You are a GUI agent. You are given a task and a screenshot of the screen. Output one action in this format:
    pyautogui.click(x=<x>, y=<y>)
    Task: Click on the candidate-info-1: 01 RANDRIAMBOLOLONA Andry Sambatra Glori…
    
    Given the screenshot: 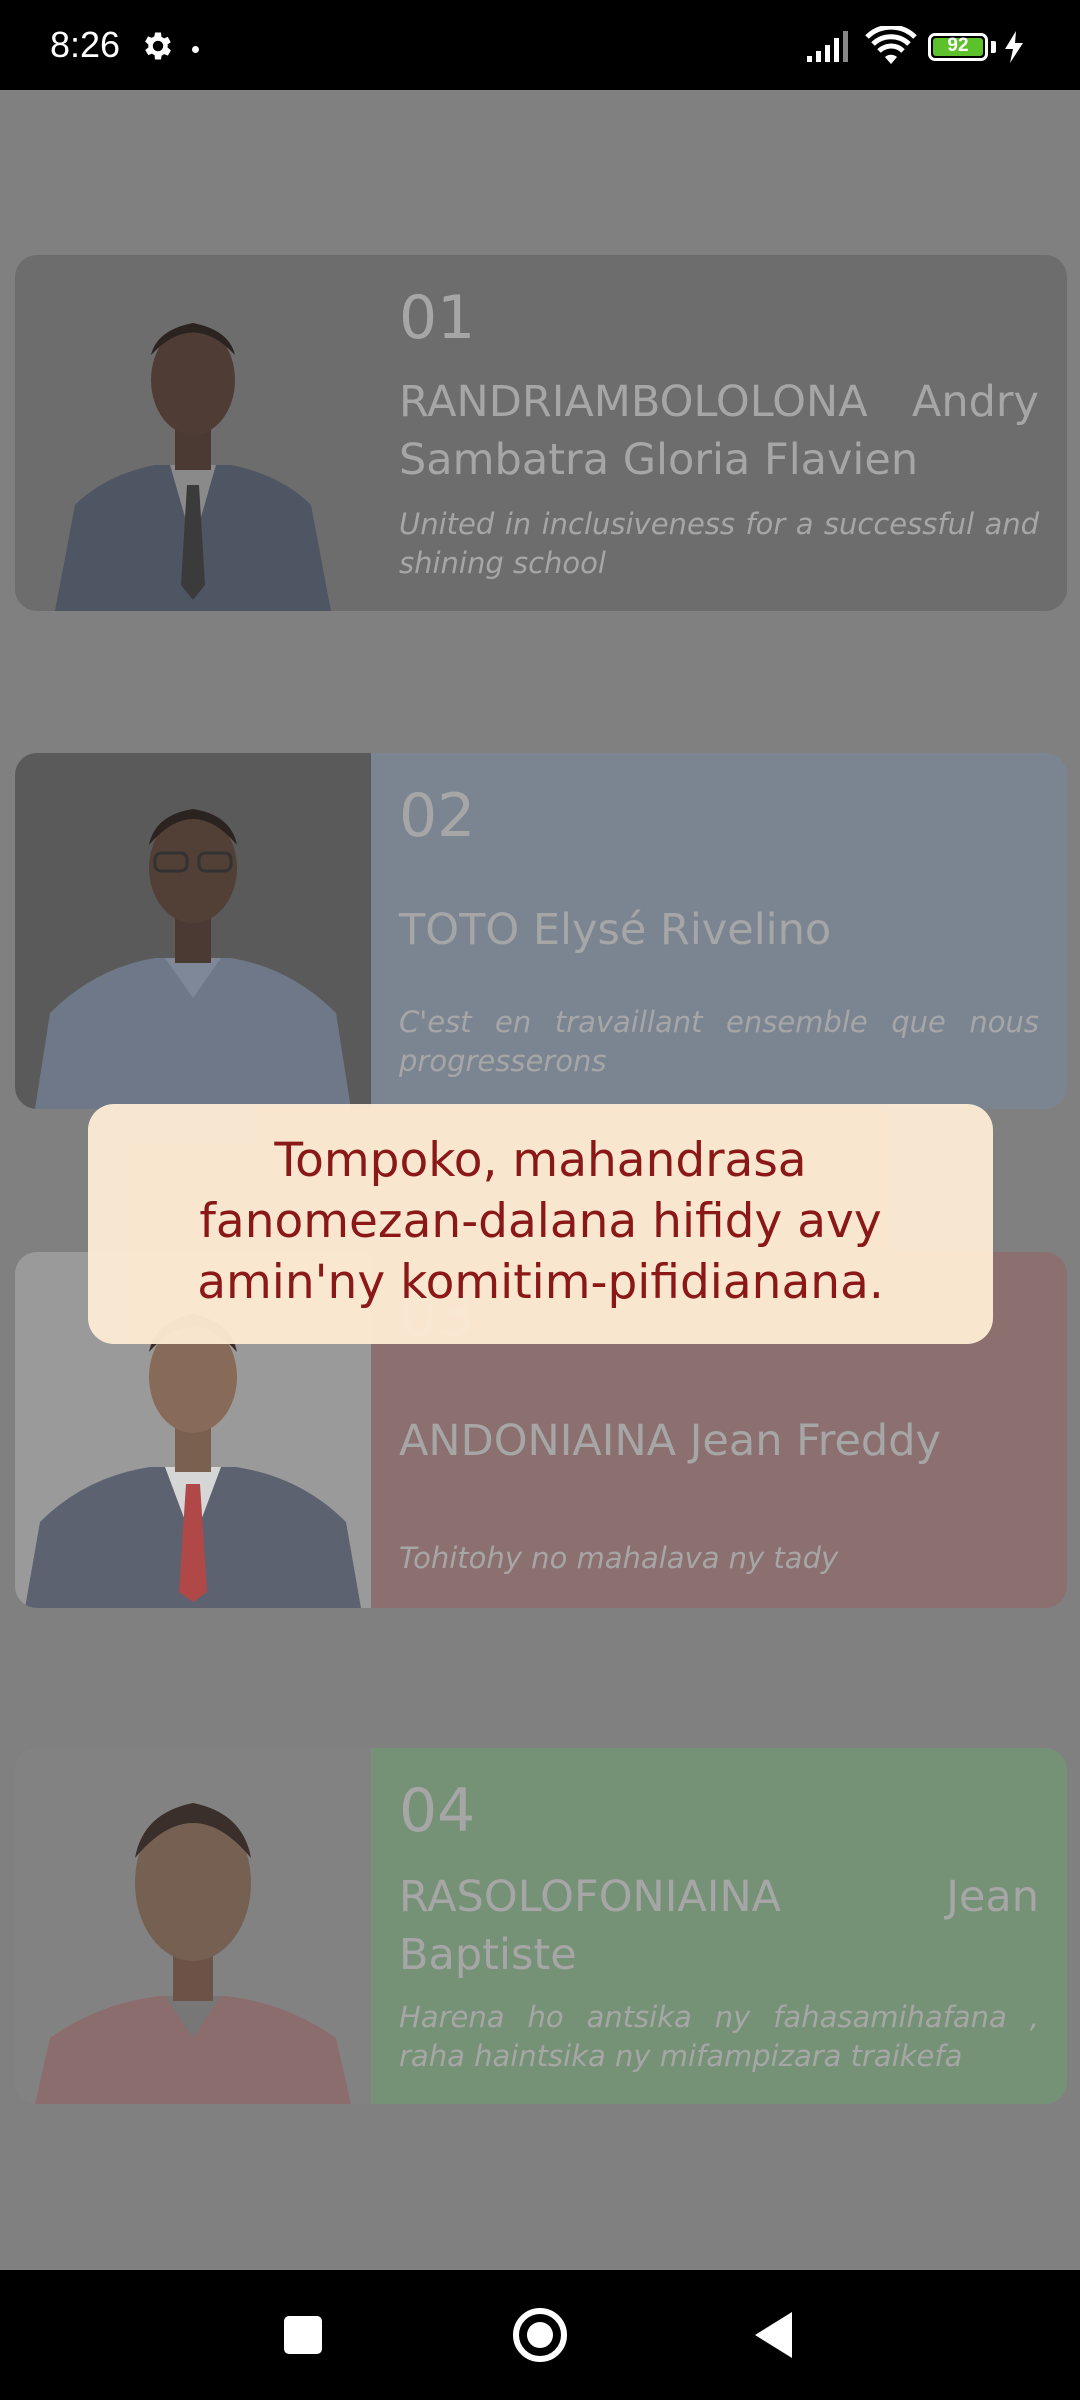 What is the action you would take?
    pyautogui.click(x=719, y=433)
    